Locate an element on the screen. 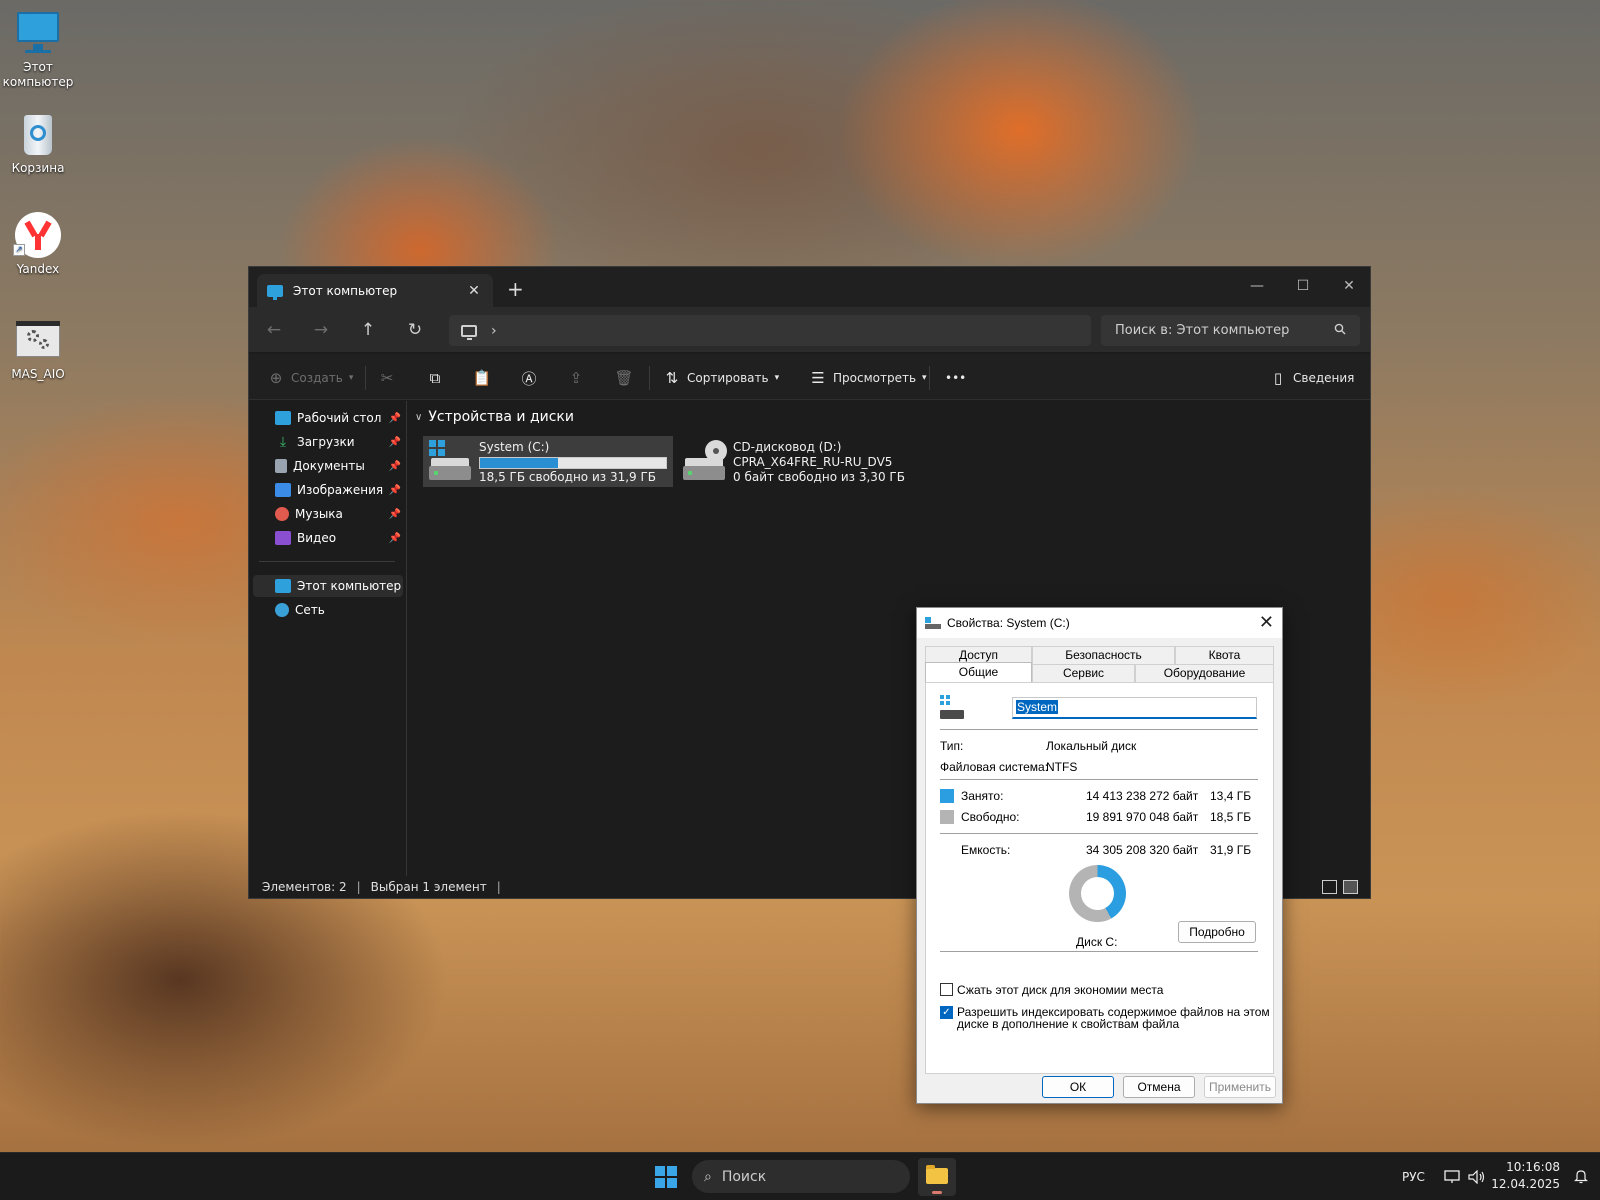 The image size is (1600, 1200). view-button: ☰ Просмотреть ▾ is located at coordinates (866, 378).